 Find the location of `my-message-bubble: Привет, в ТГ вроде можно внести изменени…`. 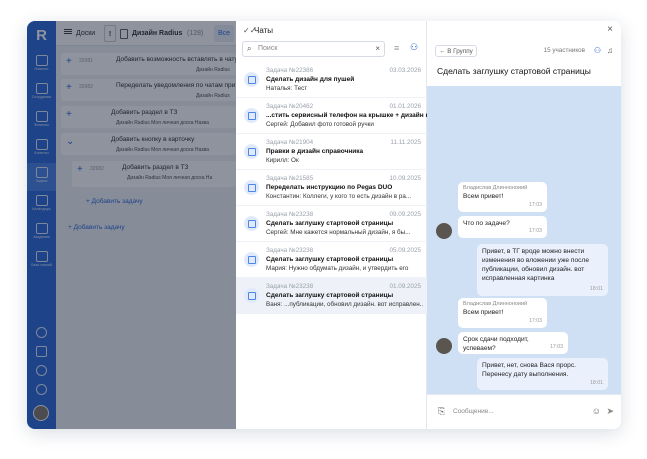

my-message-bubble: Привет, в ТГ вроде можно внести изменени… is located at coordinates (542, 270).